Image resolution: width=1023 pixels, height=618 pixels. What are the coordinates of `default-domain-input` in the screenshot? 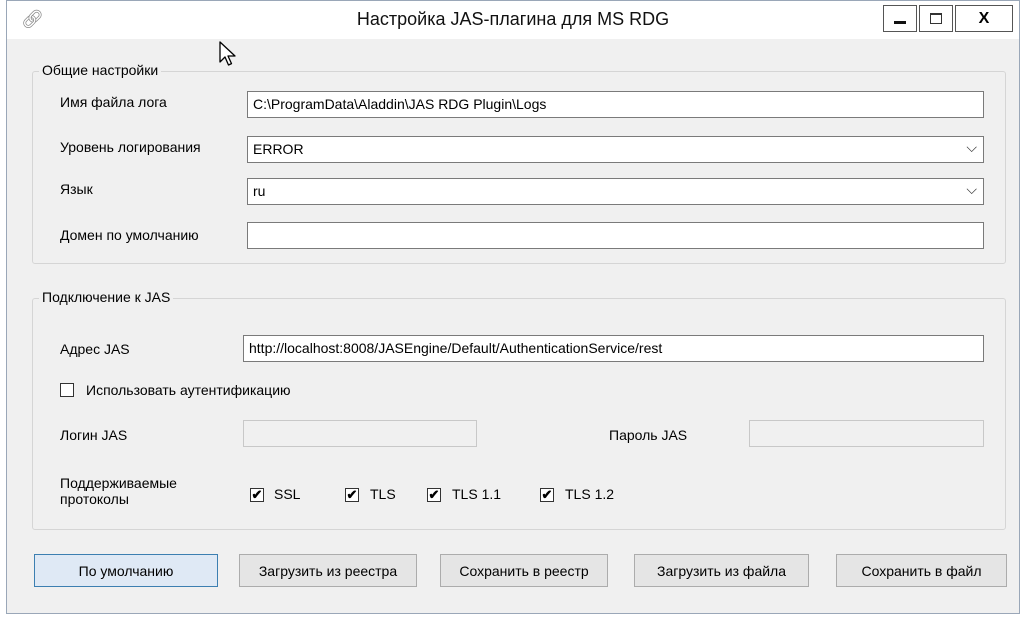 It's located at (615, 235).